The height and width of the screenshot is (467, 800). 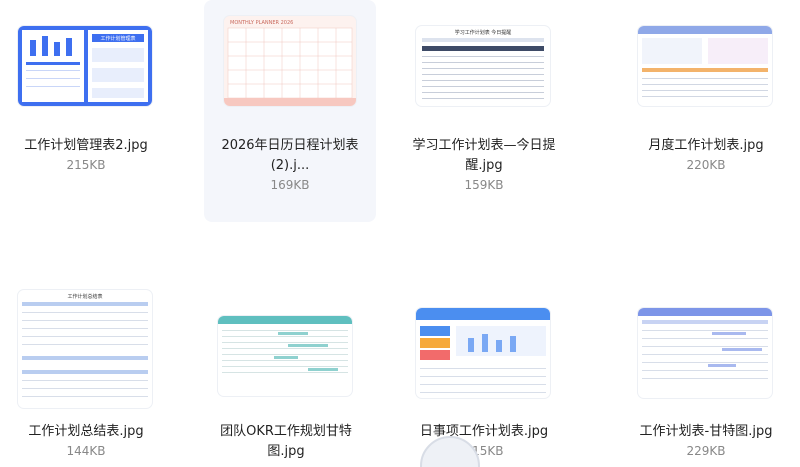 I want to click on file-size: 229KB, so click(x=706, y=451).